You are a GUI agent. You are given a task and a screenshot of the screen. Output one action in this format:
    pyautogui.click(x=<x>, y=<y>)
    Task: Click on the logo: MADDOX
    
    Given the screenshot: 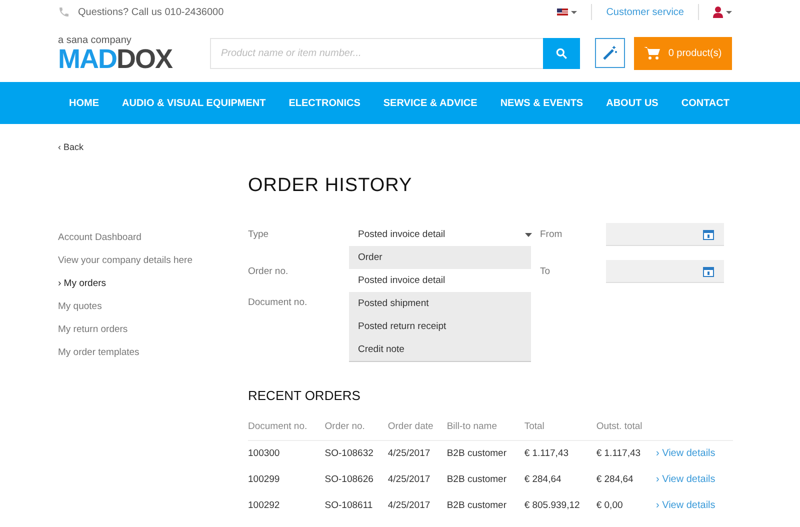 What is the action you would take?
    pyautogui.click(x=134, y=59)
    